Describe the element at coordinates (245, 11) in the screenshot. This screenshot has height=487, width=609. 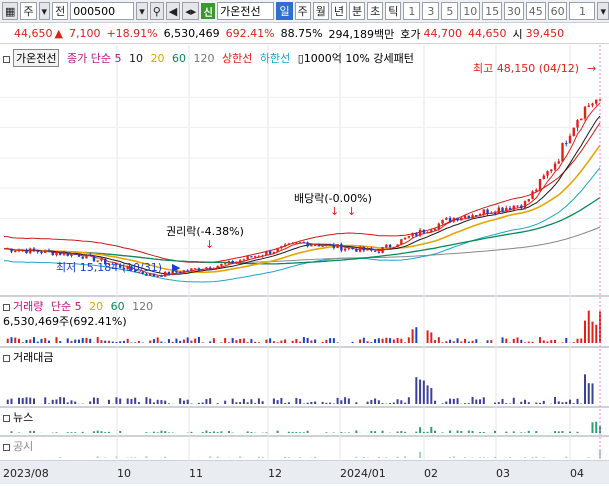
I see `stock-name: 가온전선` at that location.